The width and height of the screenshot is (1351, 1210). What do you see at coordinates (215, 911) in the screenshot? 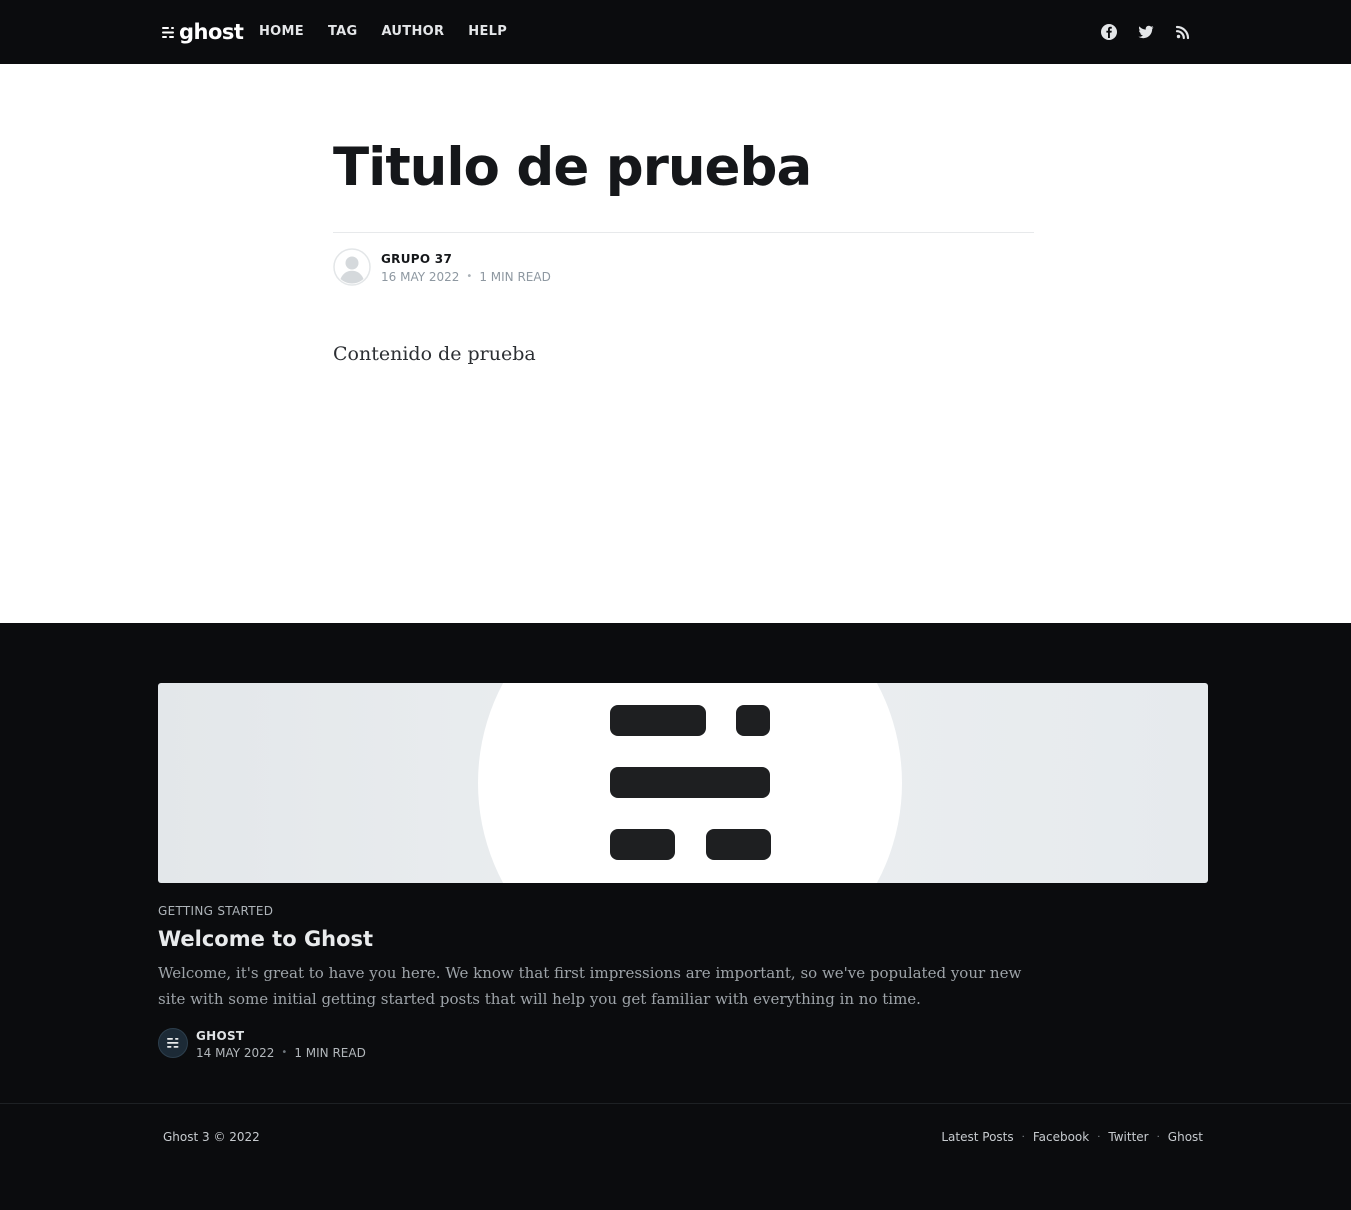
I see `related-post-tag: GETTING STARTED` at bounding box center [215, 911].